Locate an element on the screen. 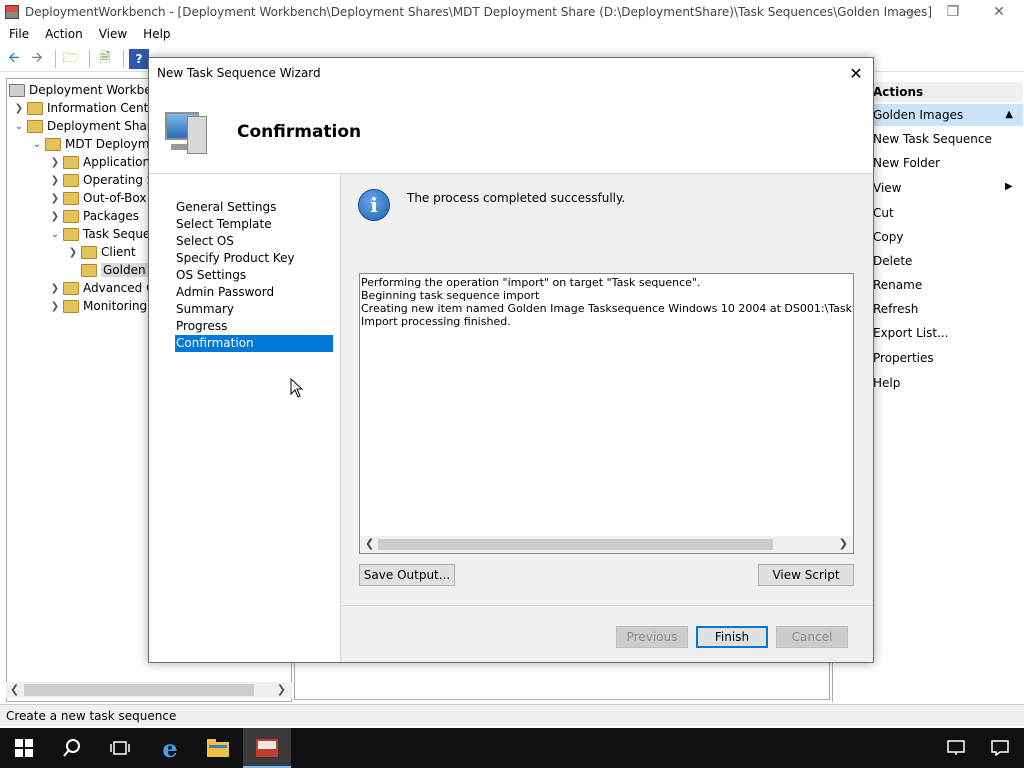 The image size is (1024, 768). notifications-icon is located at coordinates (1000, 748).